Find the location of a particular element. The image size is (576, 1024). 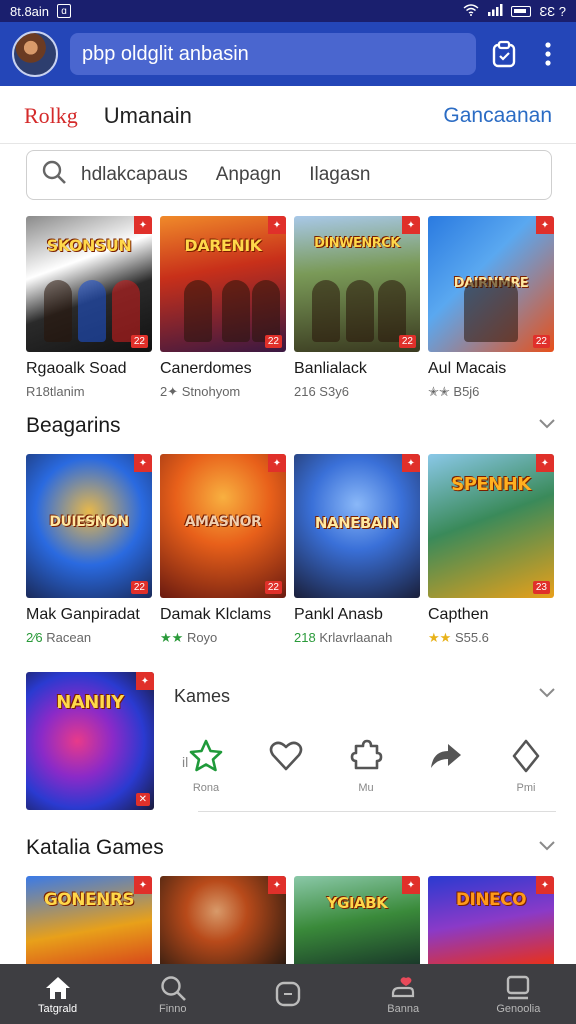

game-subtitle: 2✦ Stnohyom is located at coordinates (200, 391).